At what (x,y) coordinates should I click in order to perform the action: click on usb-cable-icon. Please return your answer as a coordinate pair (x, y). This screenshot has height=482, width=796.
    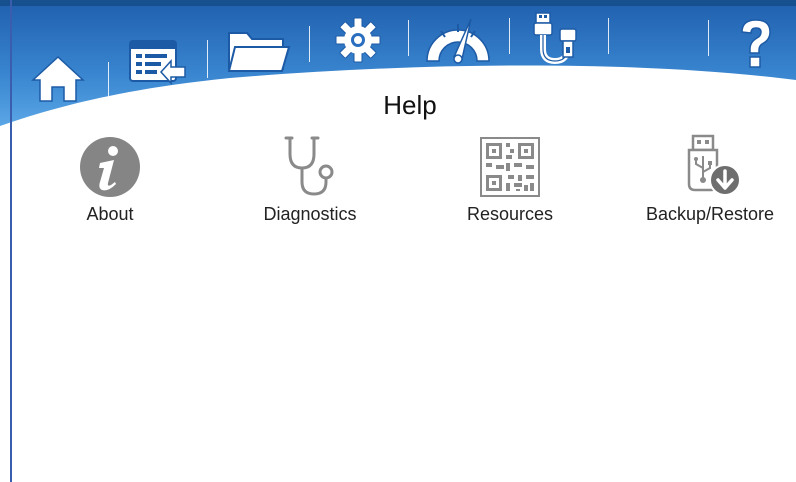
    Looking at the image, I should click on (555, 38).